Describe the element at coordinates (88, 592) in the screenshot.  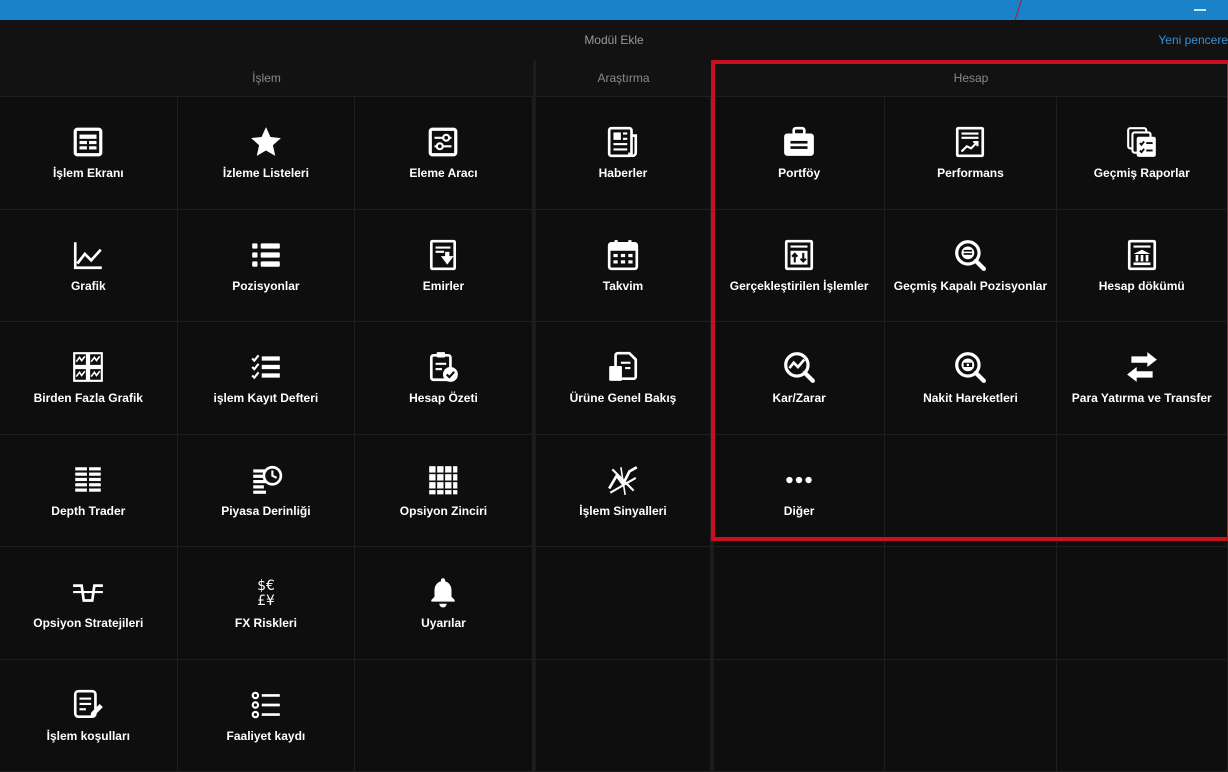
I see `option-strategy-icon` at that location.